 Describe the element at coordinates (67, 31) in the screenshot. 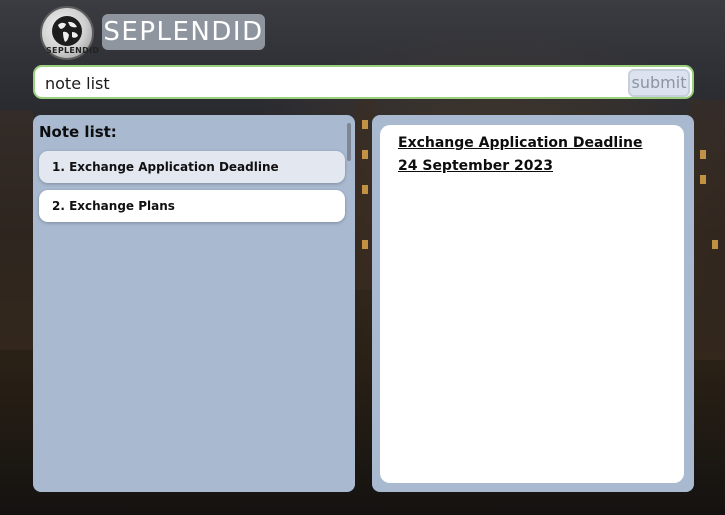

I see `globe-icon` at that location.